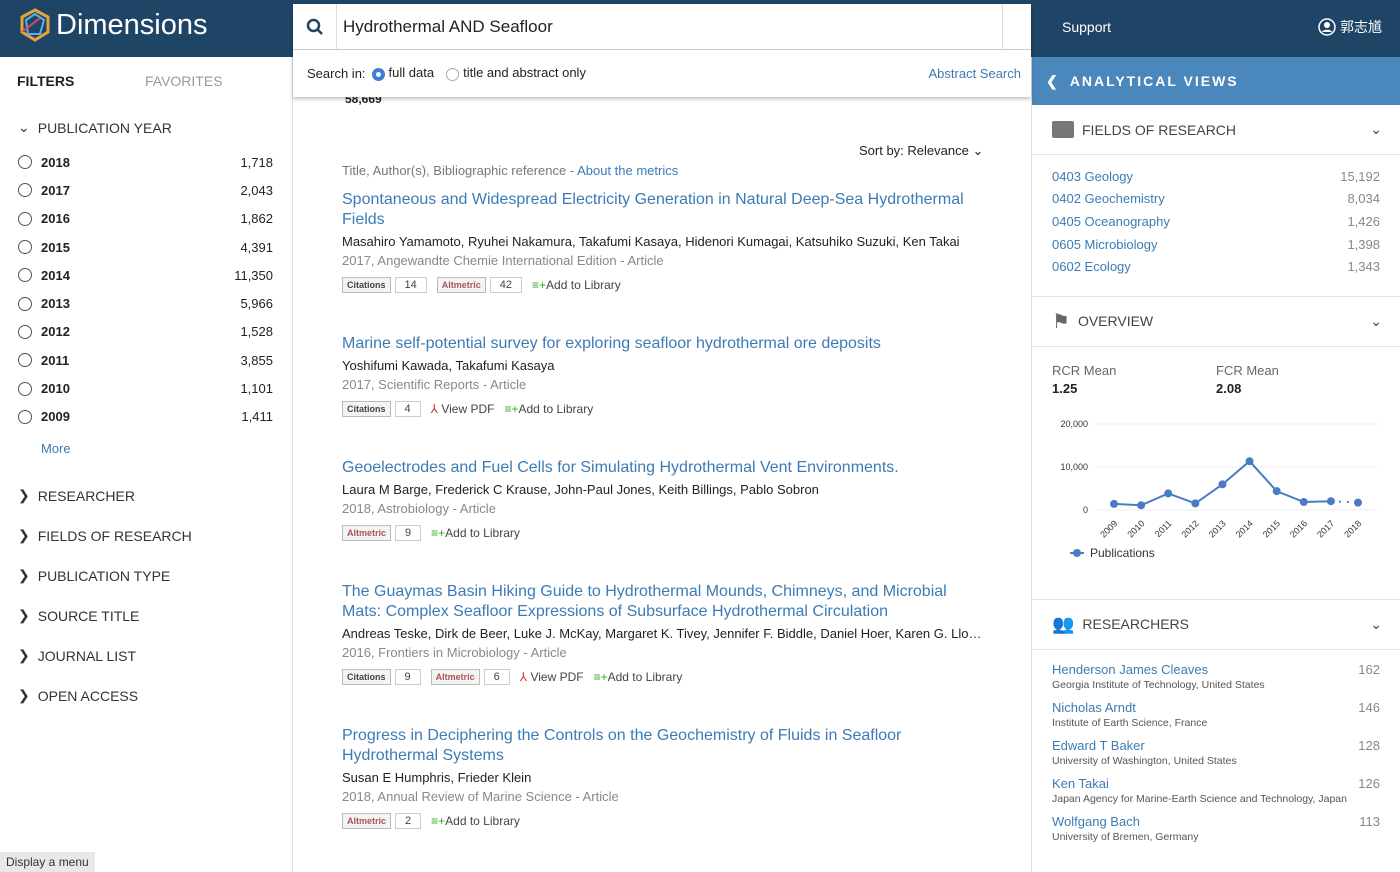  Describe the element at coordinates (382, 533) in the screenshot. I see `altmetric-badge: Altmetric 9` at that location.